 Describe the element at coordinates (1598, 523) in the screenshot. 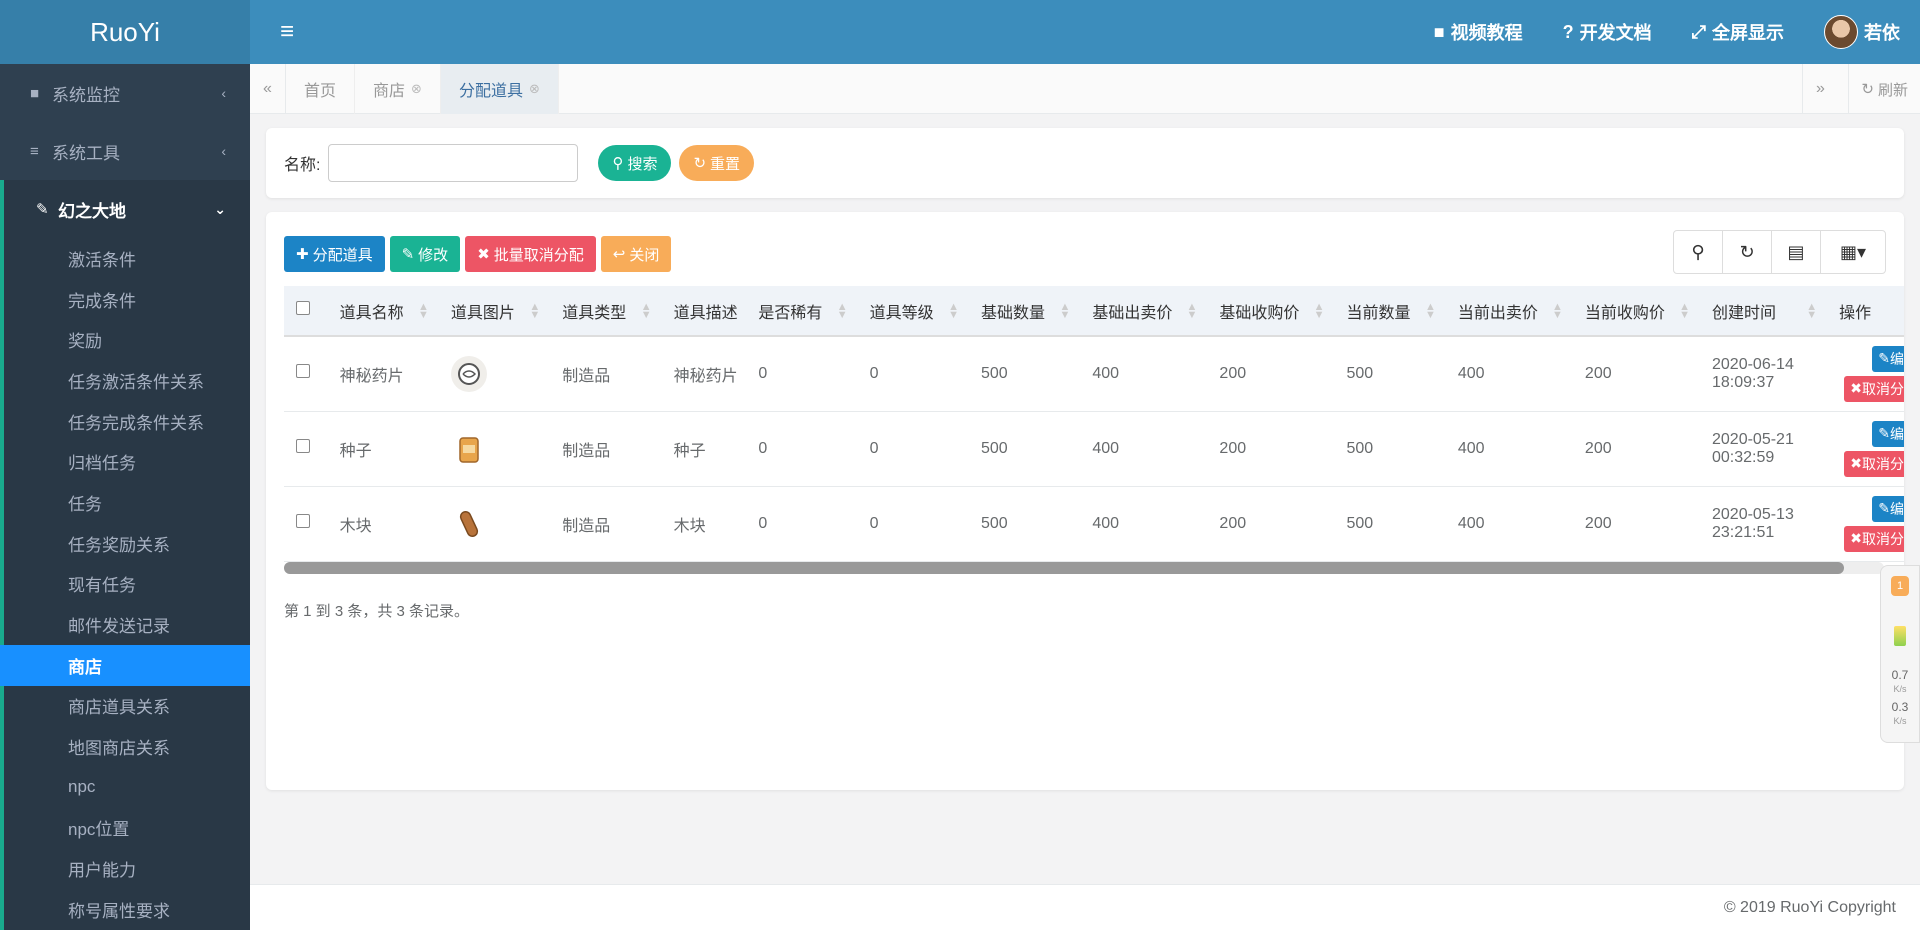

I see `cur-buy-cell: 200` at that location.